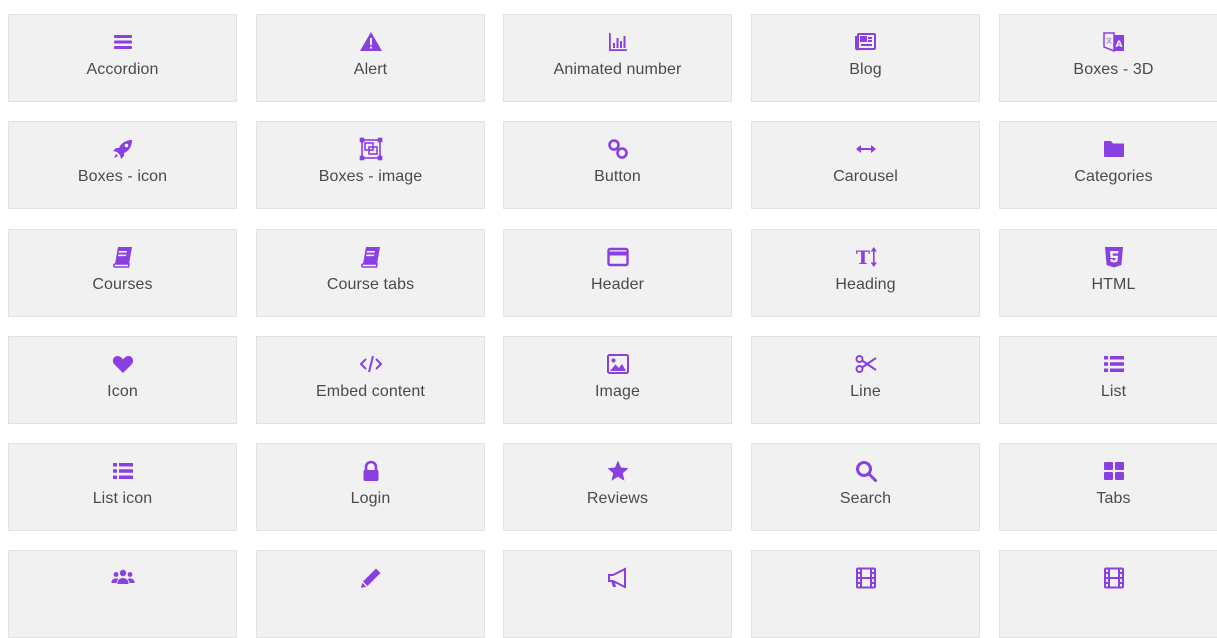  I want to click on tile-label: Accordion, so click(122, 69).